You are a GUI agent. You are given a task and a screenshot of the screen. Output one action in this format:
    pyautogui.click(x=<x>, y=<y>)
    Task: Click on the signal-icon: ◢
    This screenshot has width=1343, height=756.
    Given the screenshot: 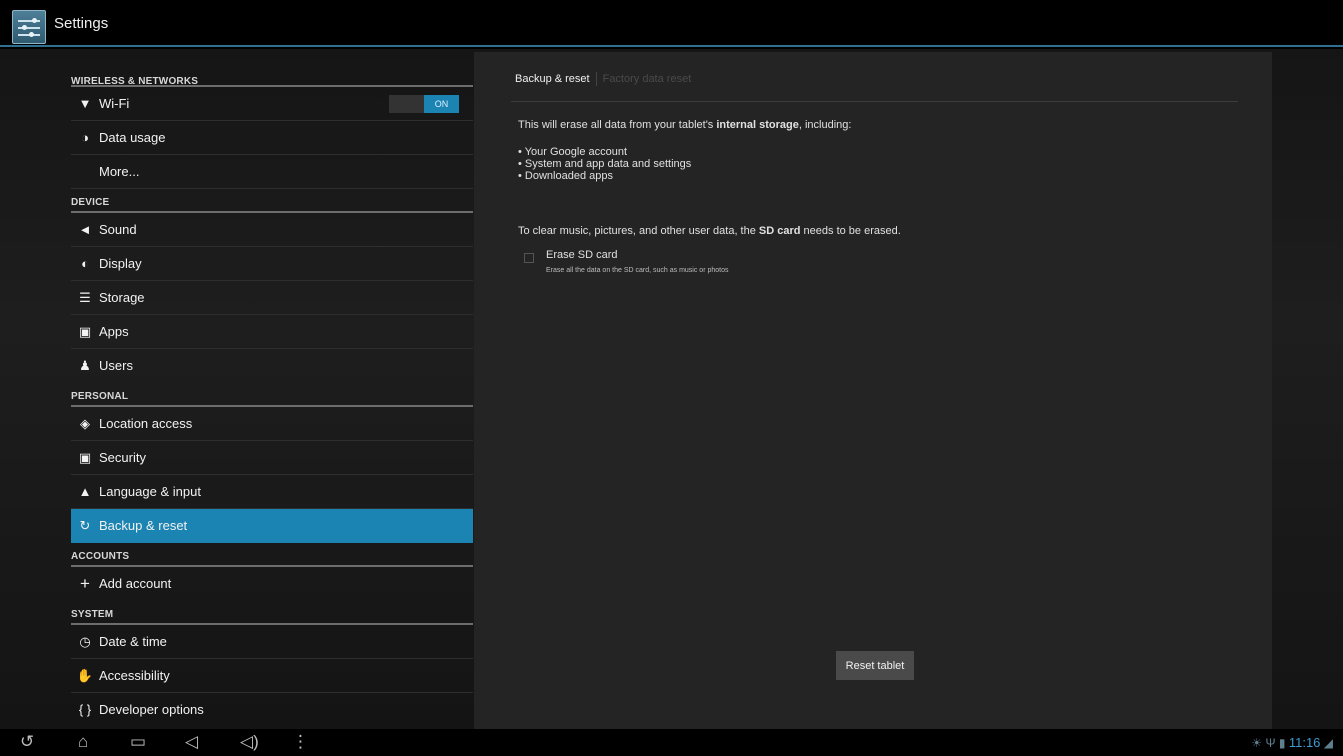 What is the action you would take?
    pyautogui.click(x=1328, y=743)
    